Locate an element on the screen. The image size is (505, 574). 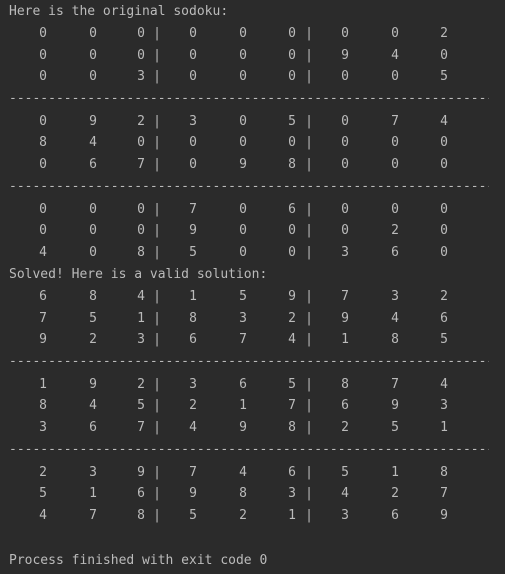
solved-row: 2 3 9 7 4 6 5 1 8 | | is located at coordinates (252, 472).